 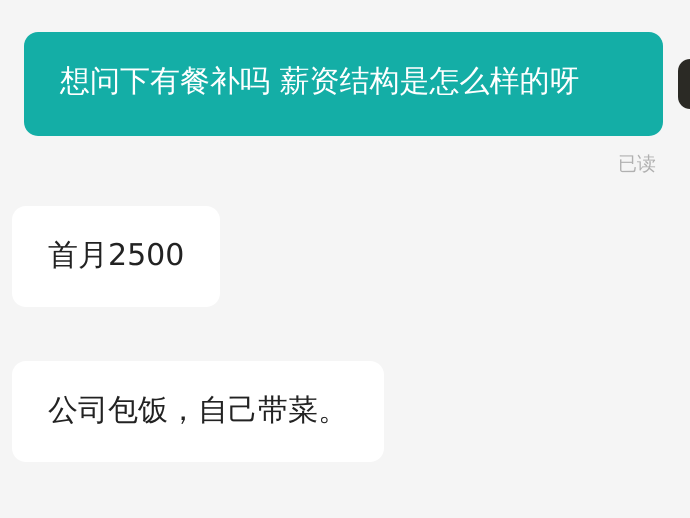 I want to click on avatar, so click(x=684, y=84).